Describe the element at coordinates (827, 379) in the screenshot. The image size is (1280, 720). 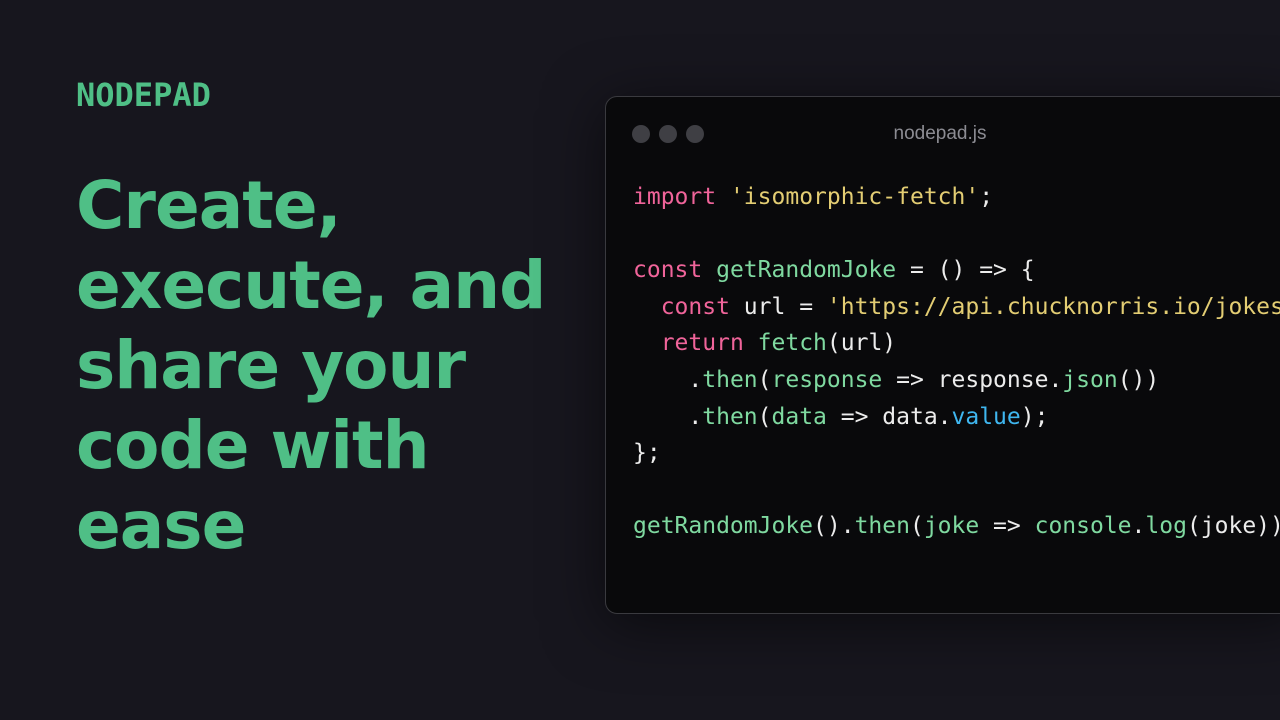
I see `code-token-func: response` at that location.